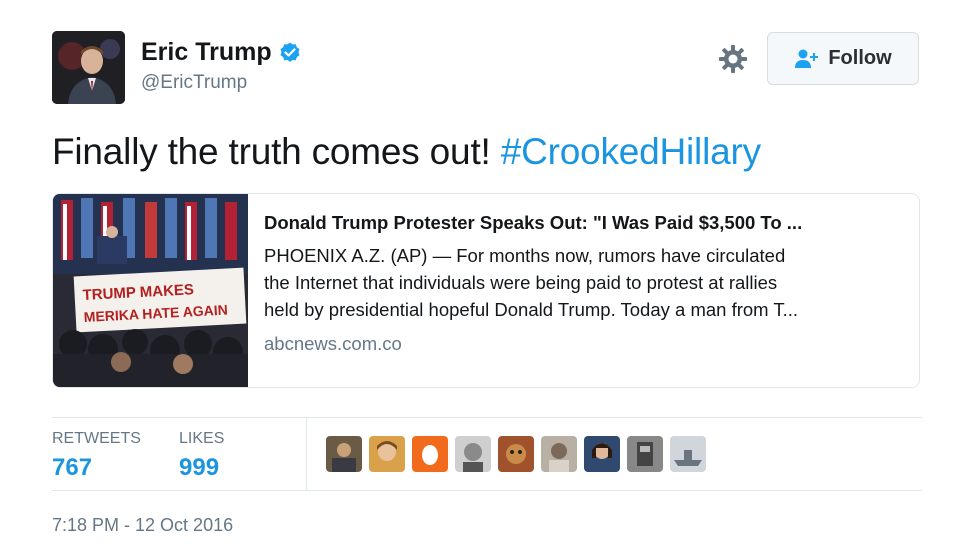 This screenshot has height=552, width=980. What do you see at coordinates (202, 438) in the screenshot?
I see `likes-label: LIKES` at bounding box center [202, 438].